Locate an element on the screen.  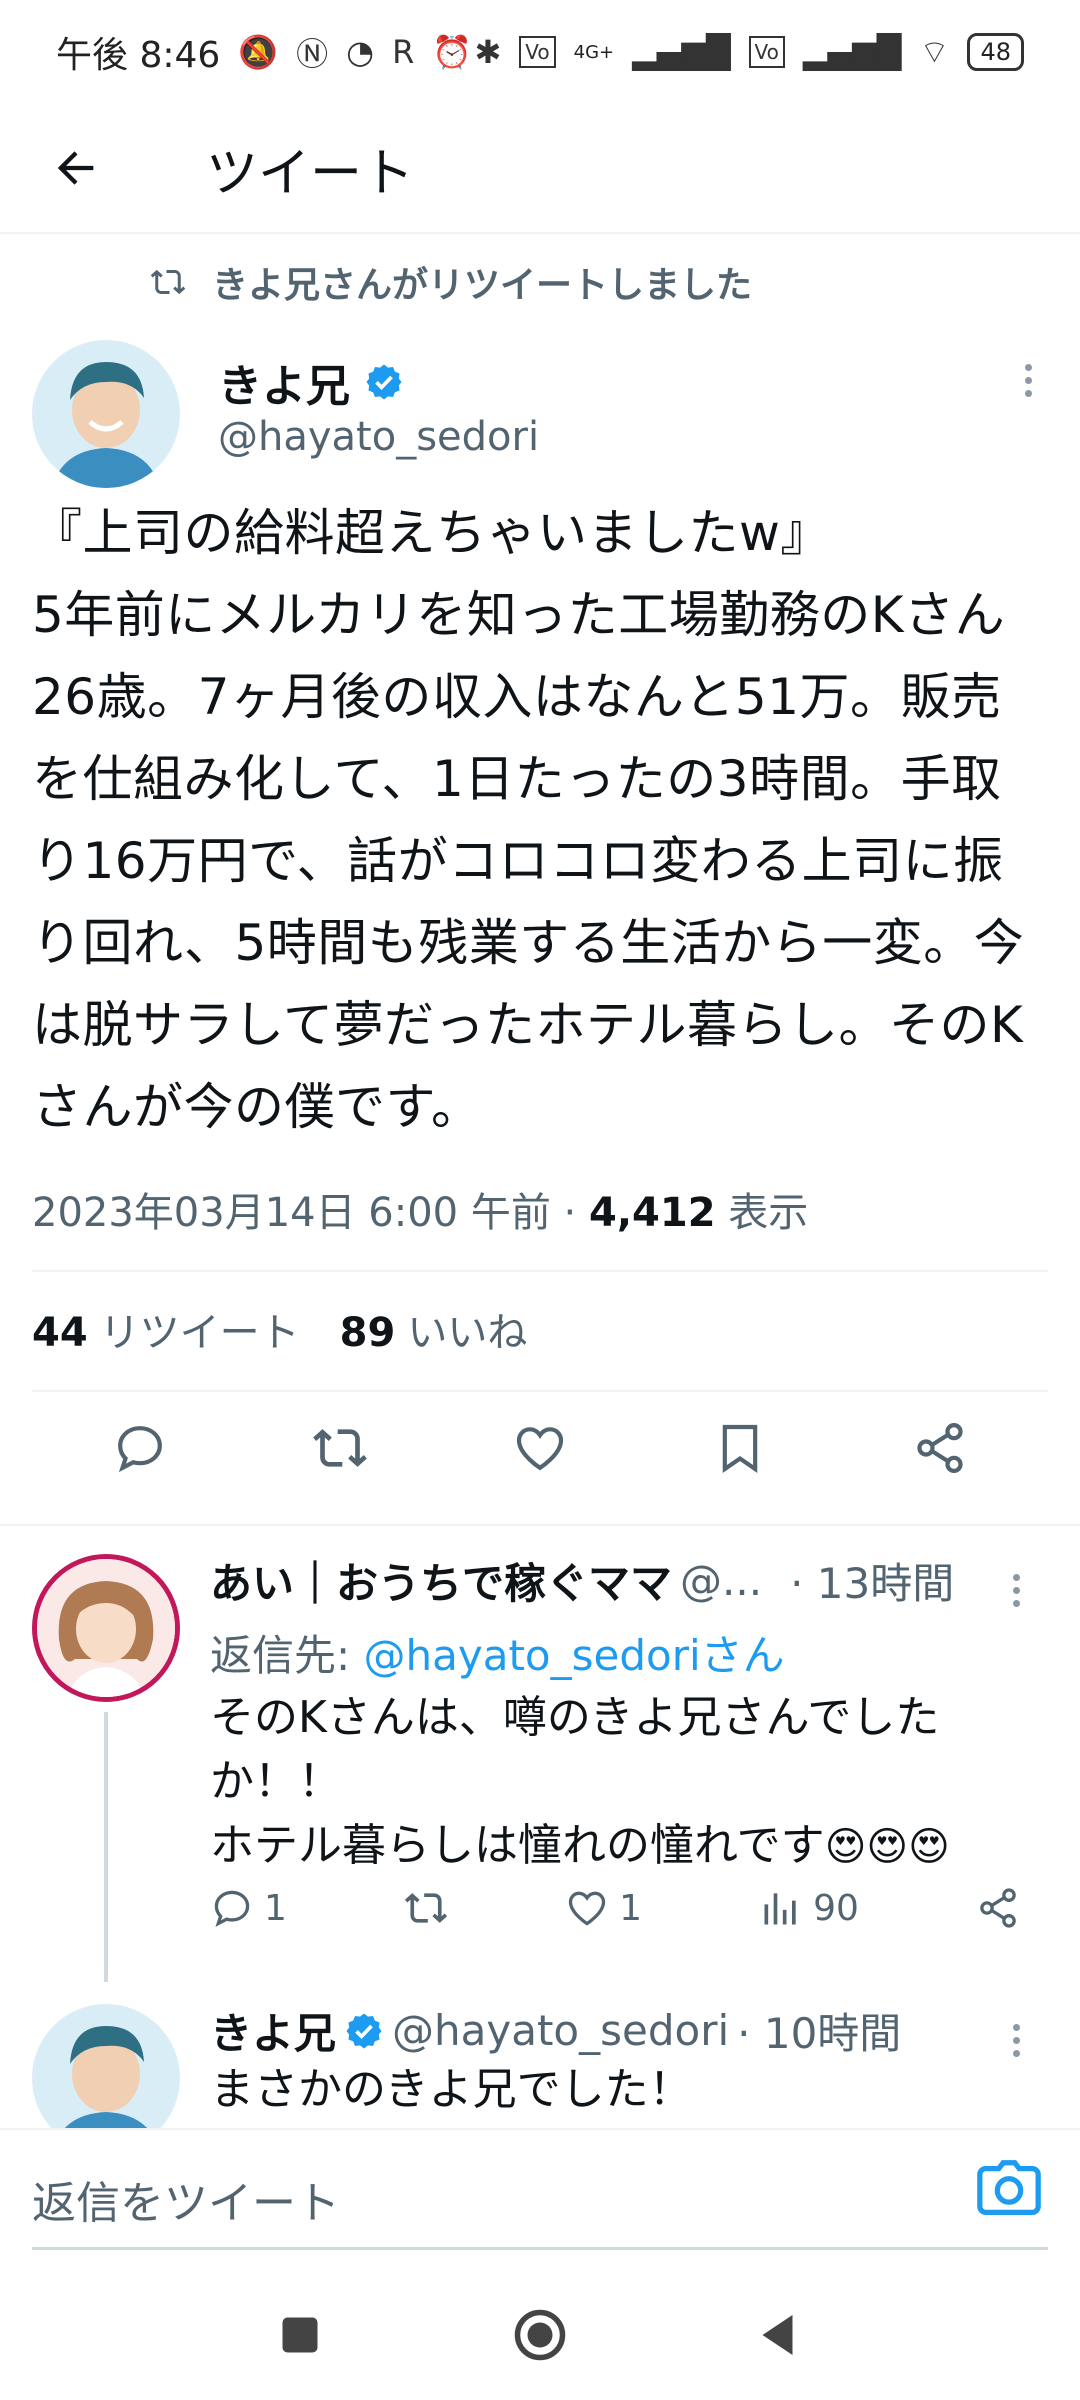
volte-icon: Vo is located at coordinates (537, 52).